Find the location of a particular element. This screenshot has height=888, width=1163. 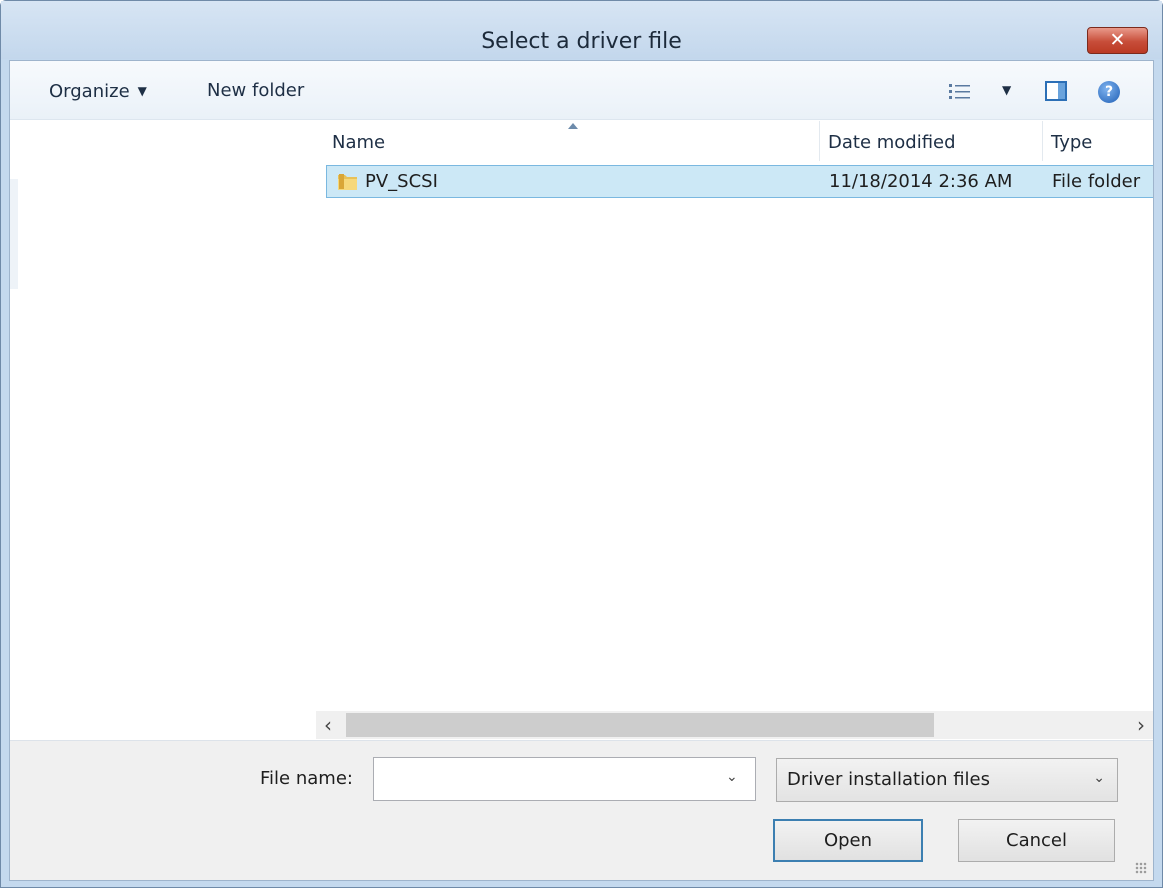

scroll-right-icon: › is located at coordinates (1141, 725).